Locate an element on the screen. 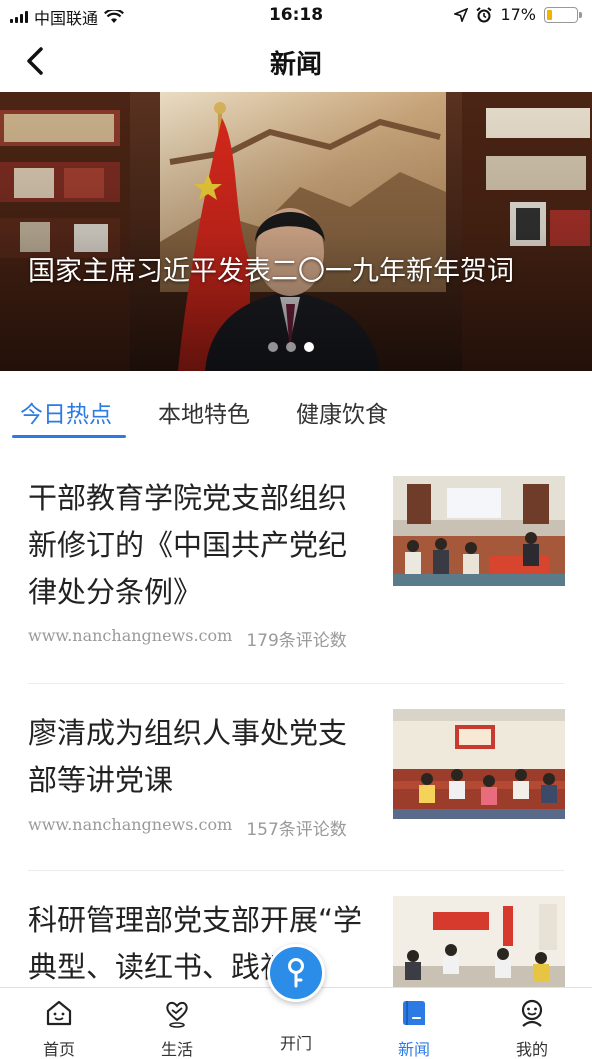 This screenshot has width=592, height=1059. heart-location-icon is located at coordinates (177, 1013).